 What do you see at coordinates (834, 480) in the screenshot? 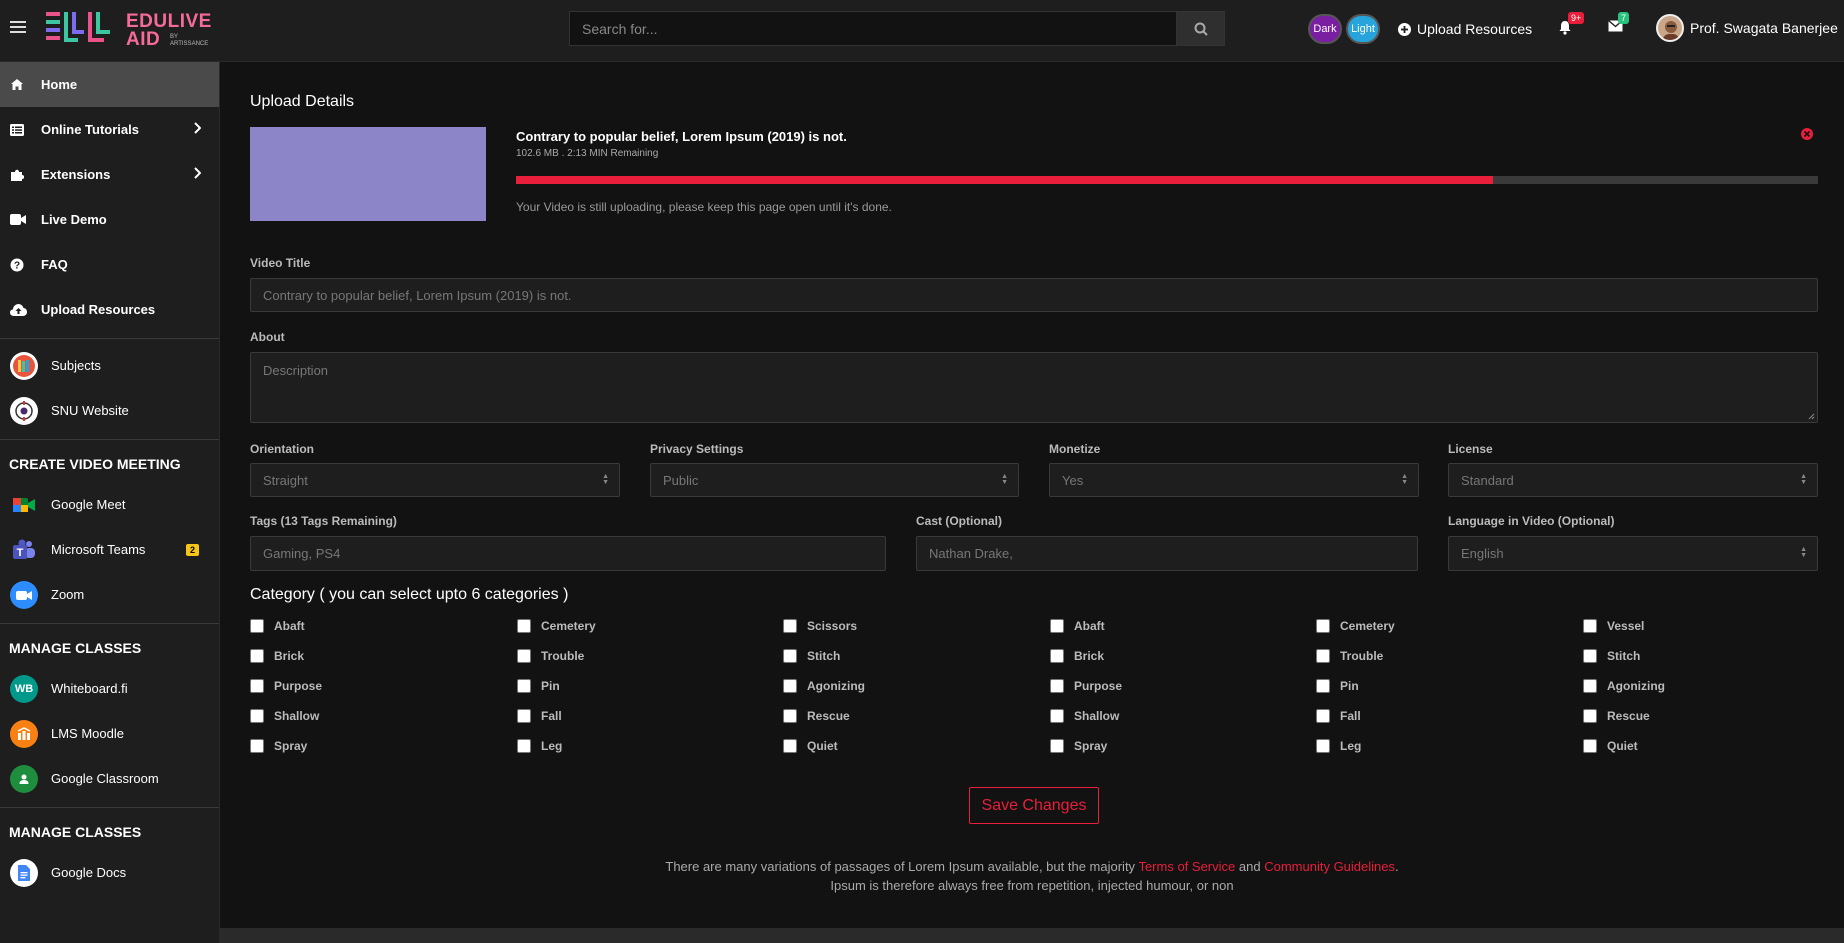
I see `privacy-select: Public ▲ ▼` at bounding box center [834, 480].